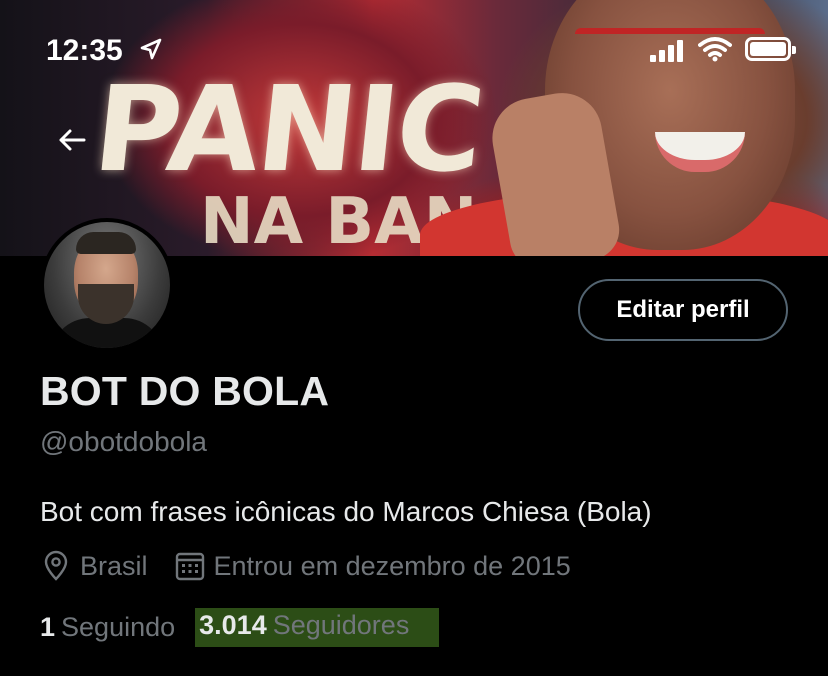 The image size is (828, 676). What do you see at coordinates (666, 51) in the screenshot?
I see `signal-icon` at bounding box center [666, 51].